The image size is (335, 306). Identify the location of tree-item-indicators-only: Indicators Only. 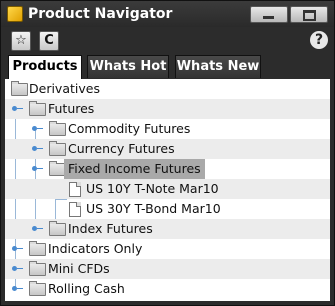
(167, 249).